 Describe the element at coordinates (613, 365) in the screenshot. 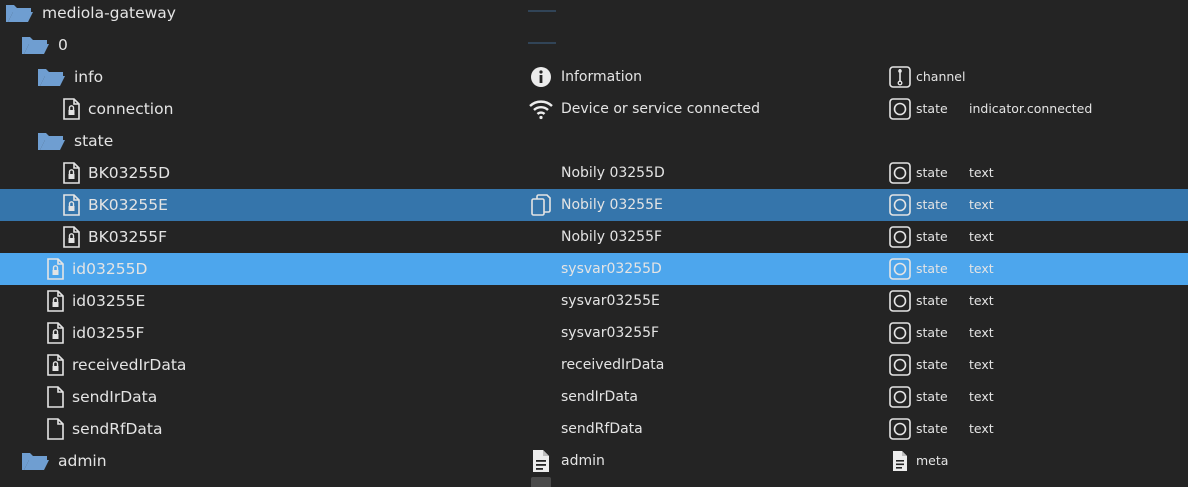

I see `common-name: receivedIrData` at that location.